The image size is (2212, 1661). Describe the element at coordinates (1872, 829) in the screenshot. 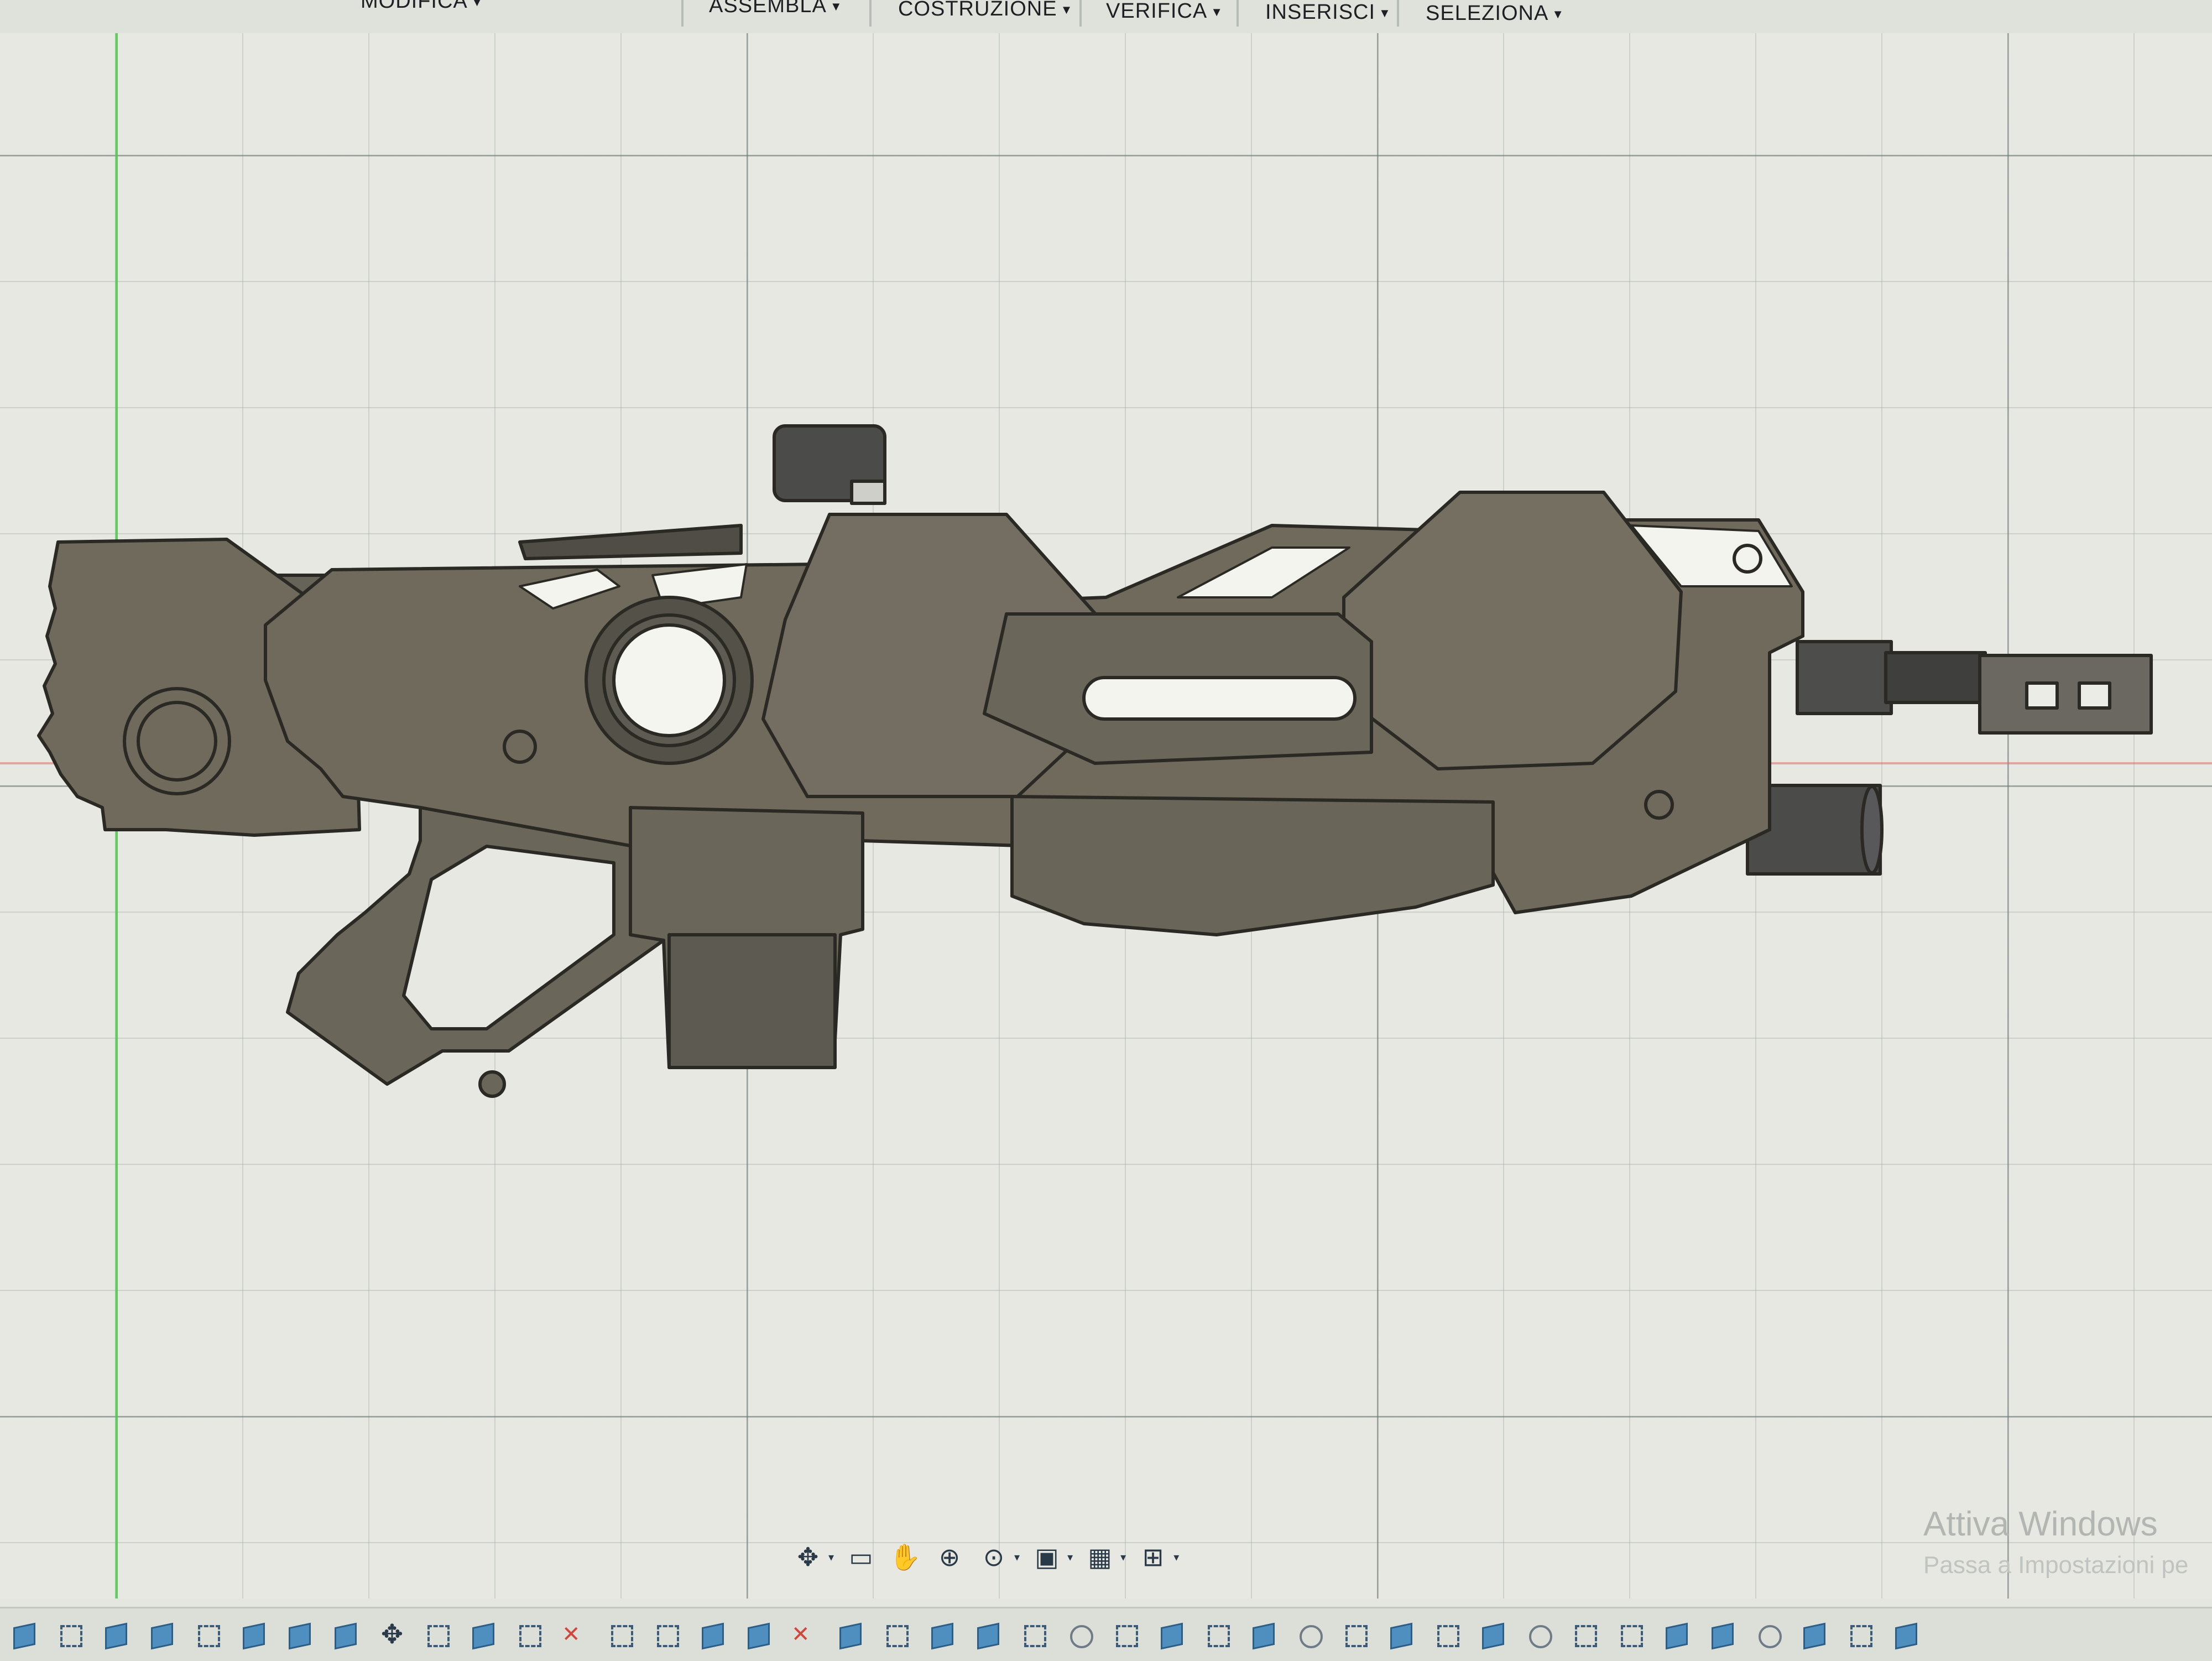

I see `flashlight-lens` at that location.